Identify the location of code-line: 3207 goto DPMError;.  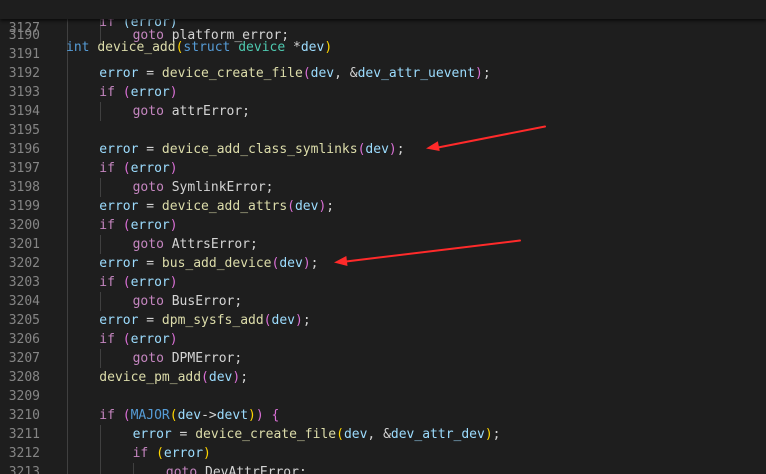
(383, 358).